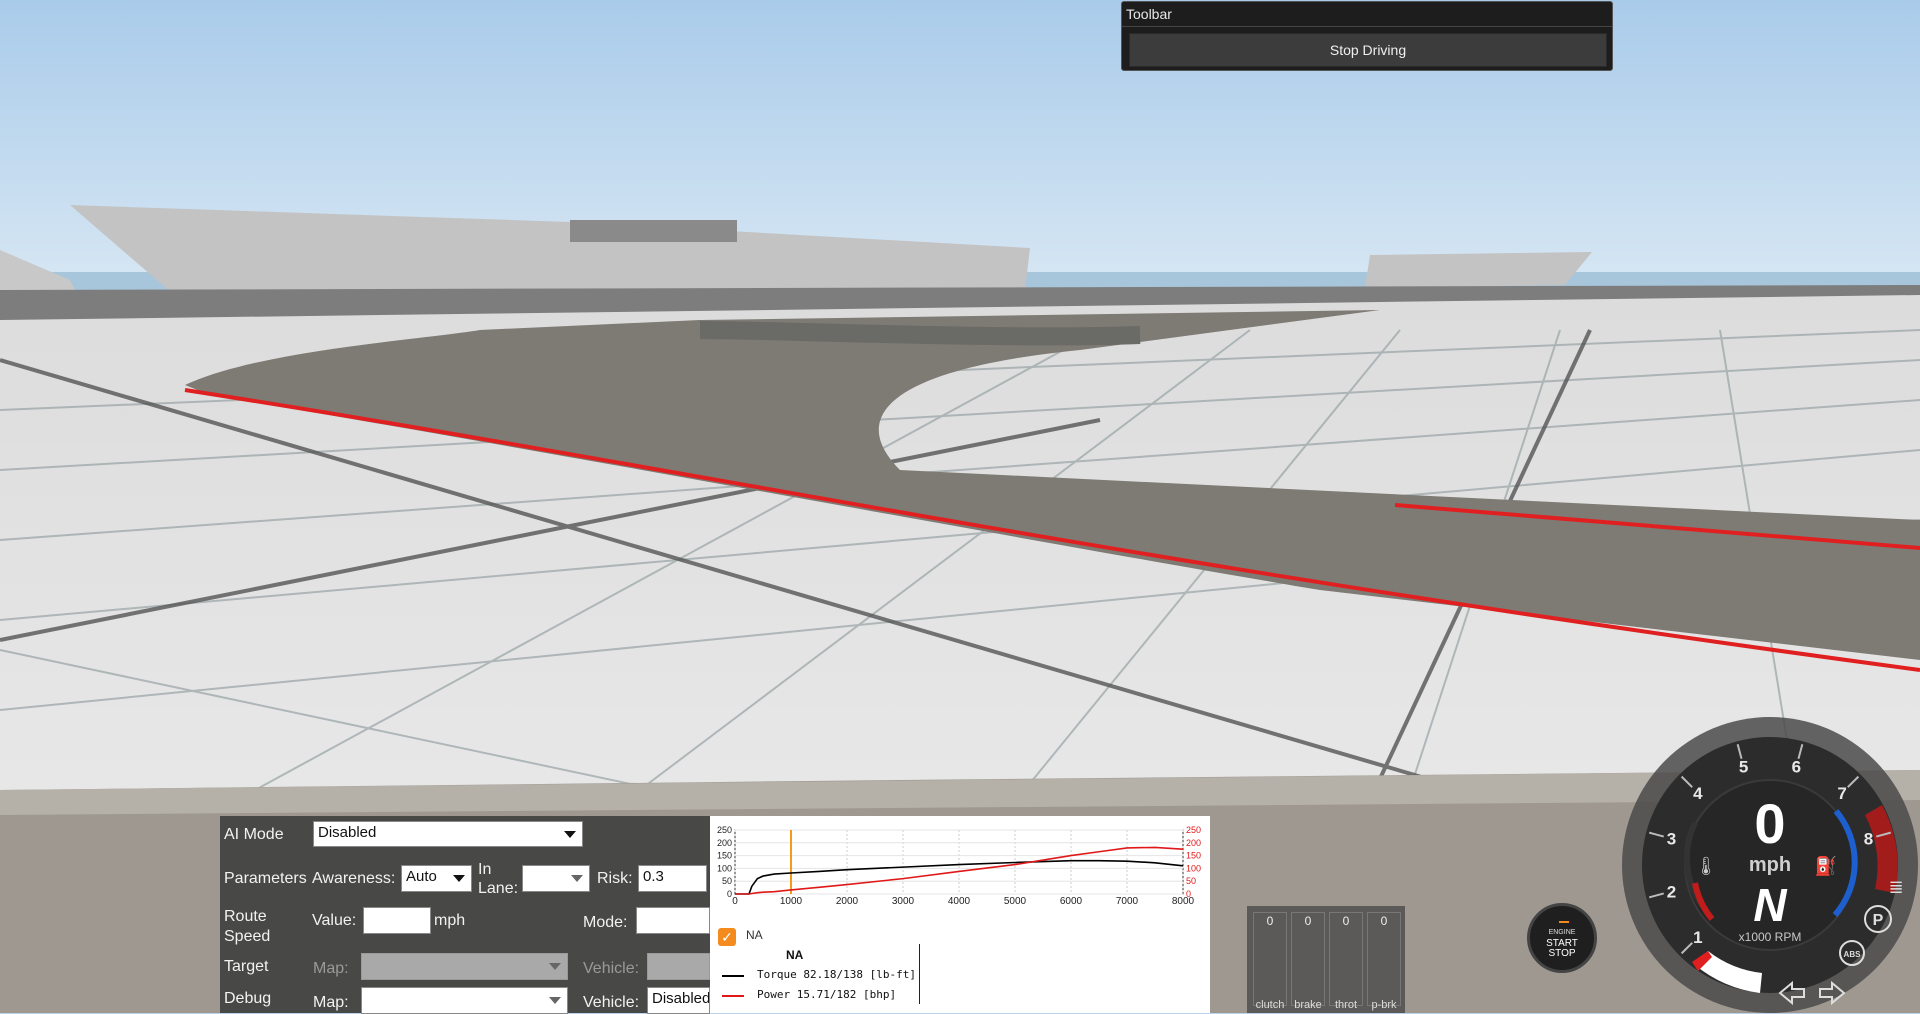  What do you see at coordinates (724, 856) in the screenshot?
I see `y-left-tick-label: 150` at bounding box center [724, 856].